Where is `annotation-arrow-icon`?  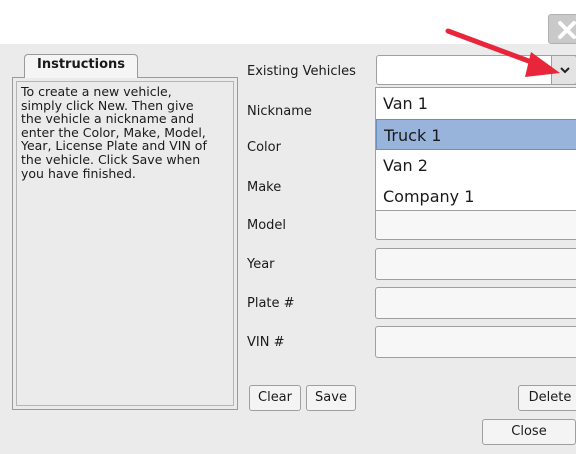
annotation-arrow-icon is located at coordinates (502, 52).